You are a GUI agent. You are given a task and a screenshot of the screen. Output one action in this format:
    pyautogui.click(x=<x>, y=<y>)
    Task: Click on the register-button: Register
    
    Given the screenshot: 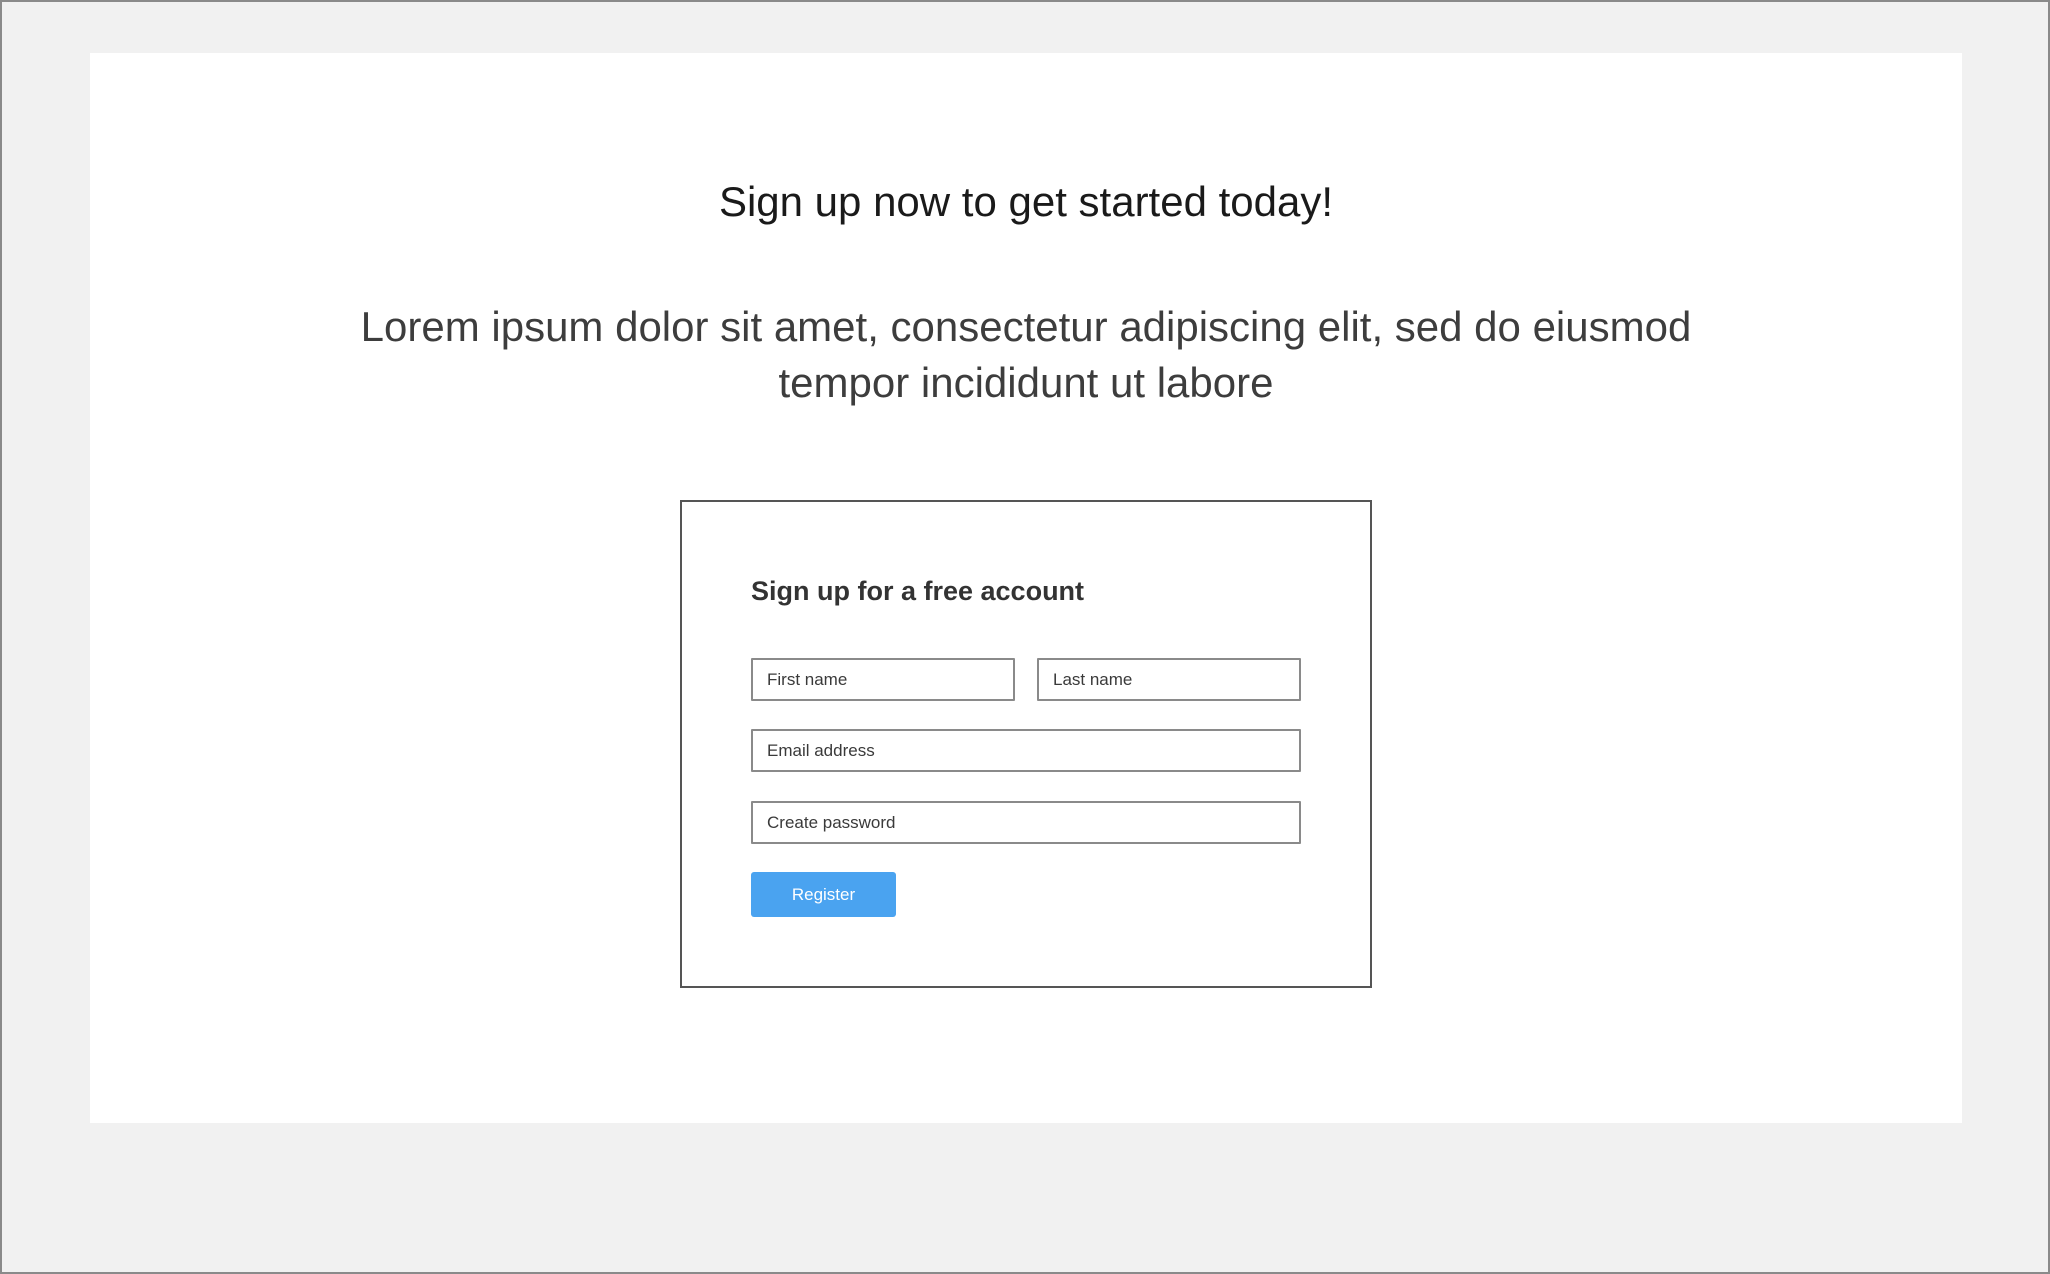 What is the action you would take?
    pyautogui.click(x=823, y=894)
    